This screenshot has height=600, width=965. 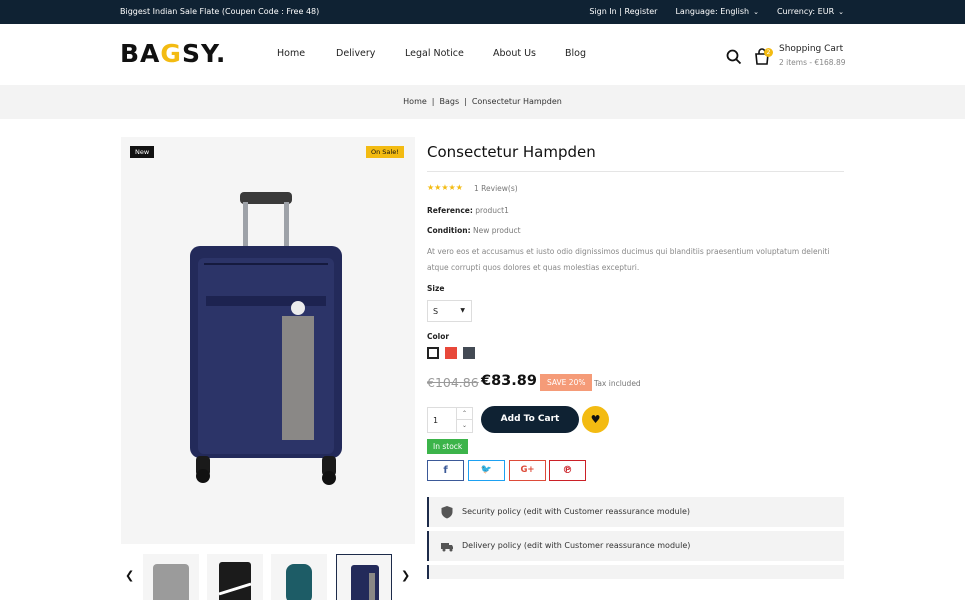 What do you see at coordinates (812, 62) in the screenshot?
I see `cart-summary: 2 items - €168.89` at bounding box center [812, 62].